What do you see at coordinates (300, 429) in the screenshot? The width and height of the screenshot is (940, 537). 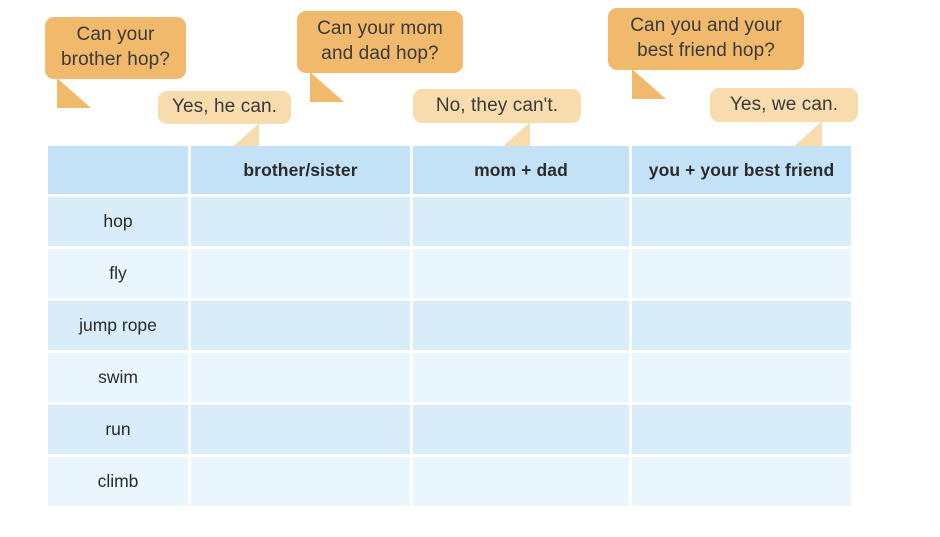 I see `cell-run-brother-sister` at bounding box center [300, 429].